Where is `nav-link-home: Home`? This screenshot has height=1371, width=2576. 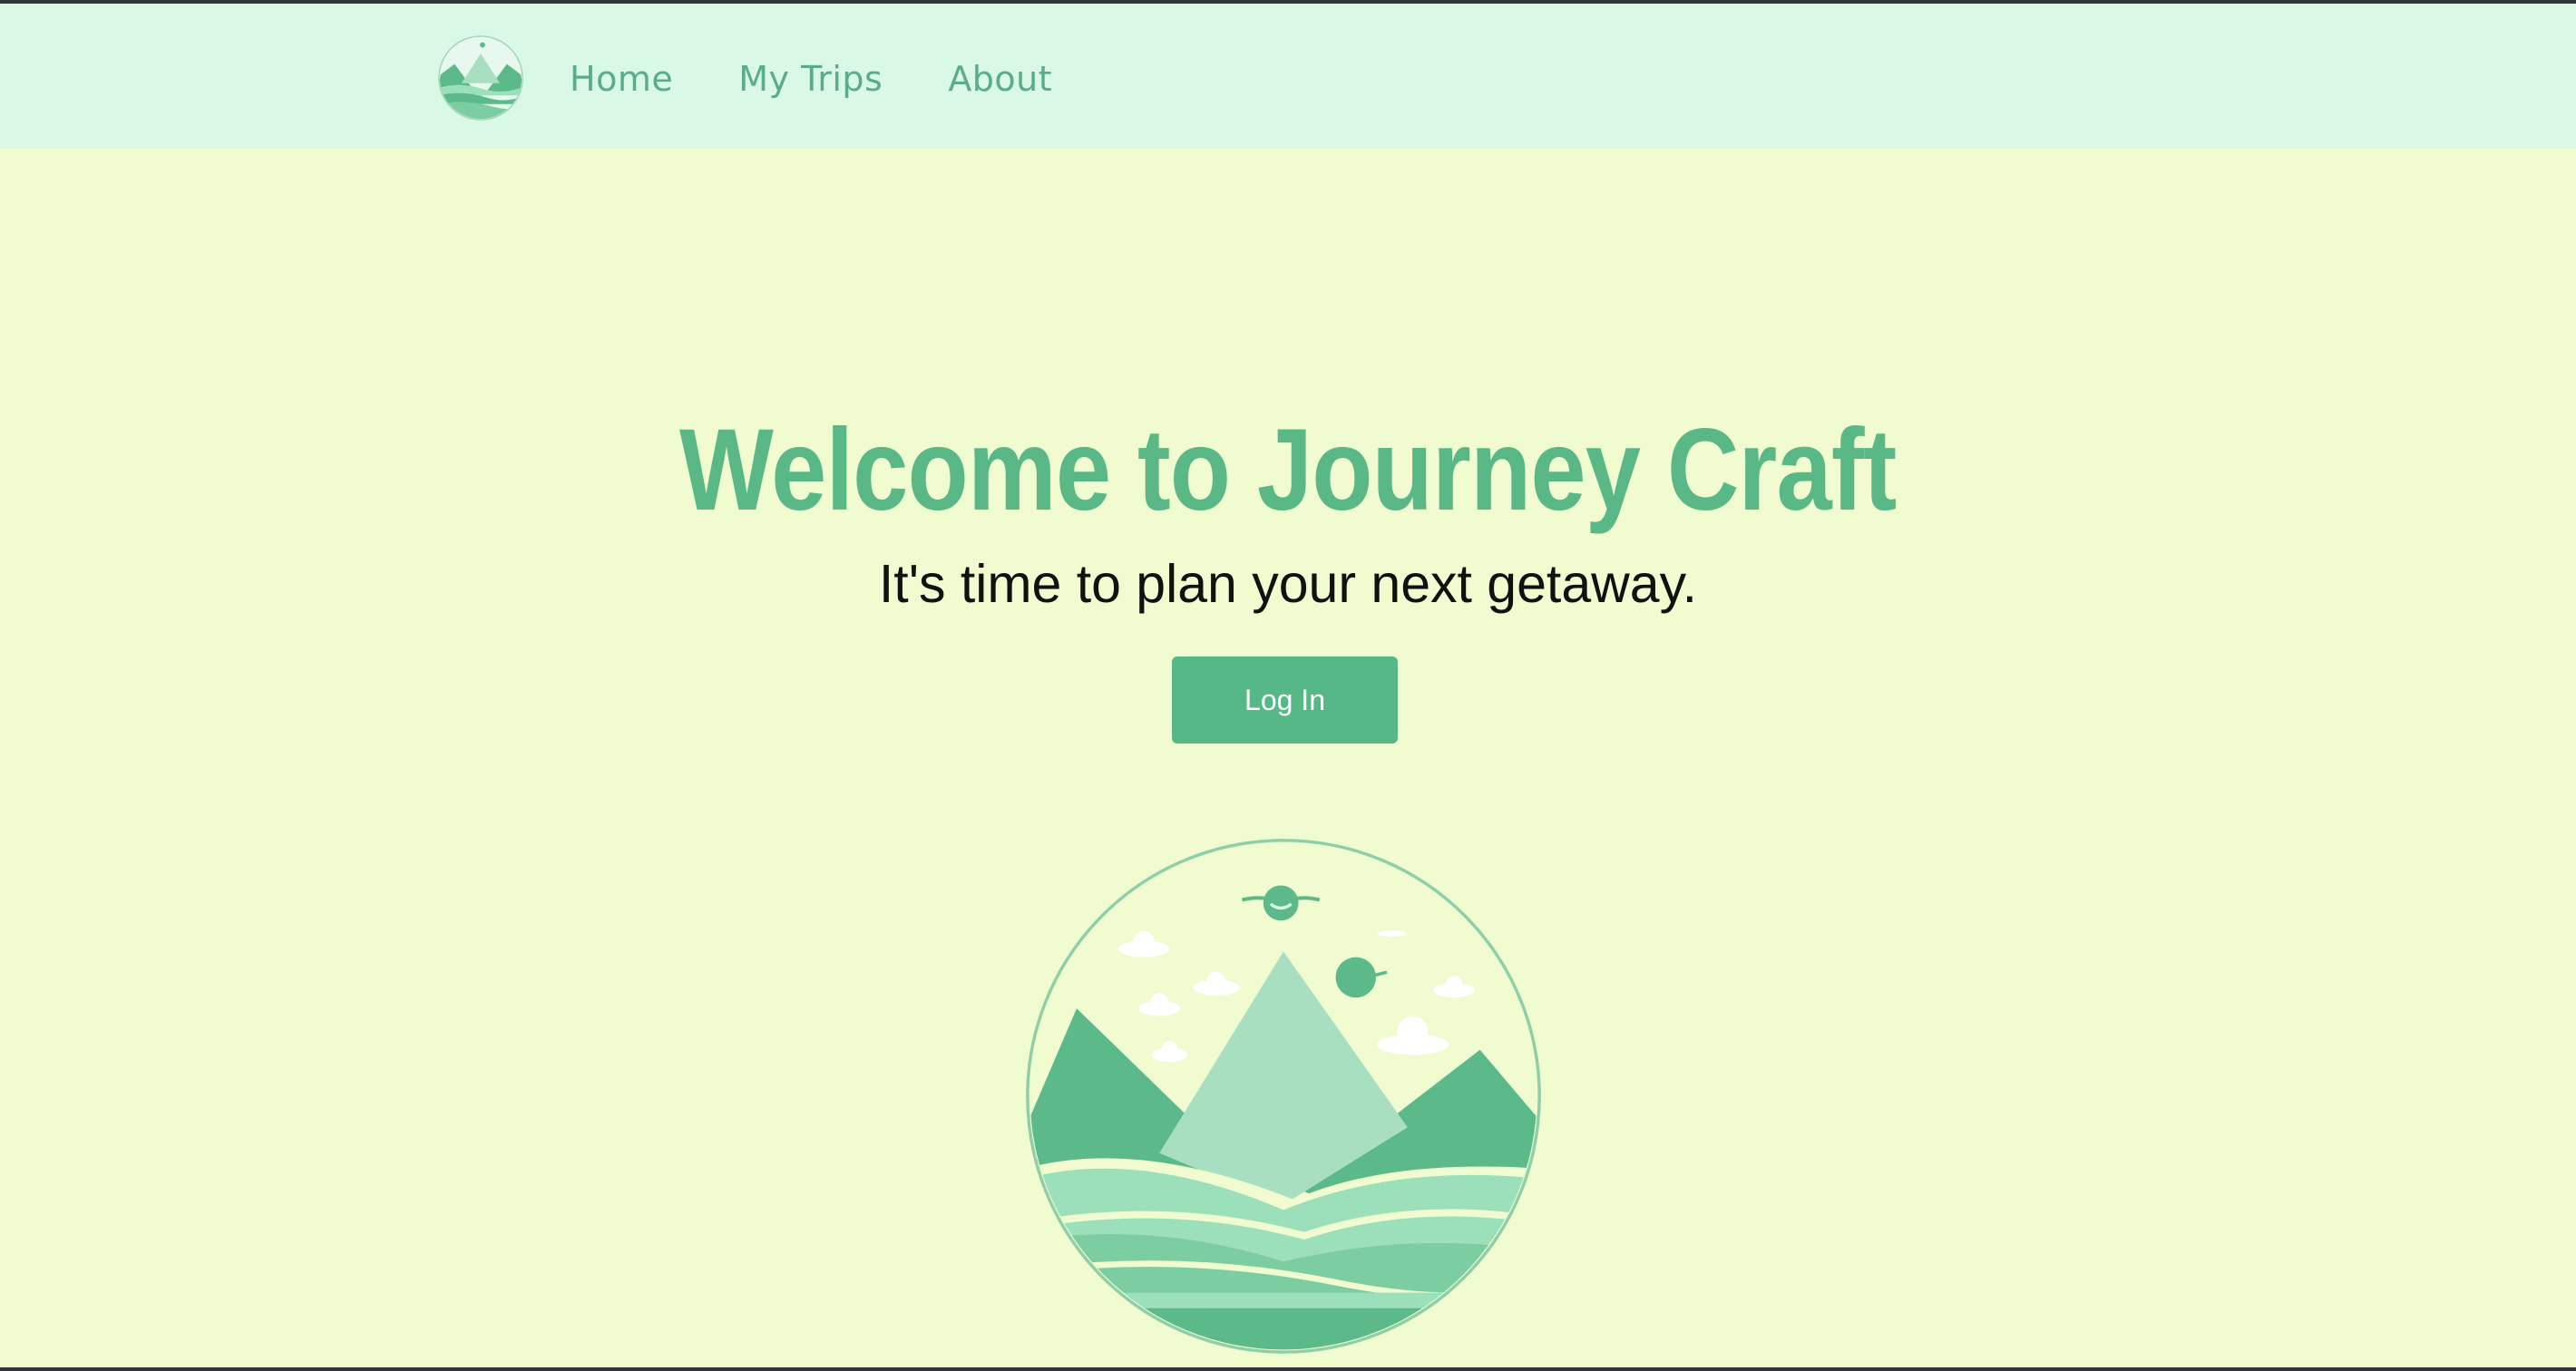
nav-link-home: Home is located at coordinates (621, 79).